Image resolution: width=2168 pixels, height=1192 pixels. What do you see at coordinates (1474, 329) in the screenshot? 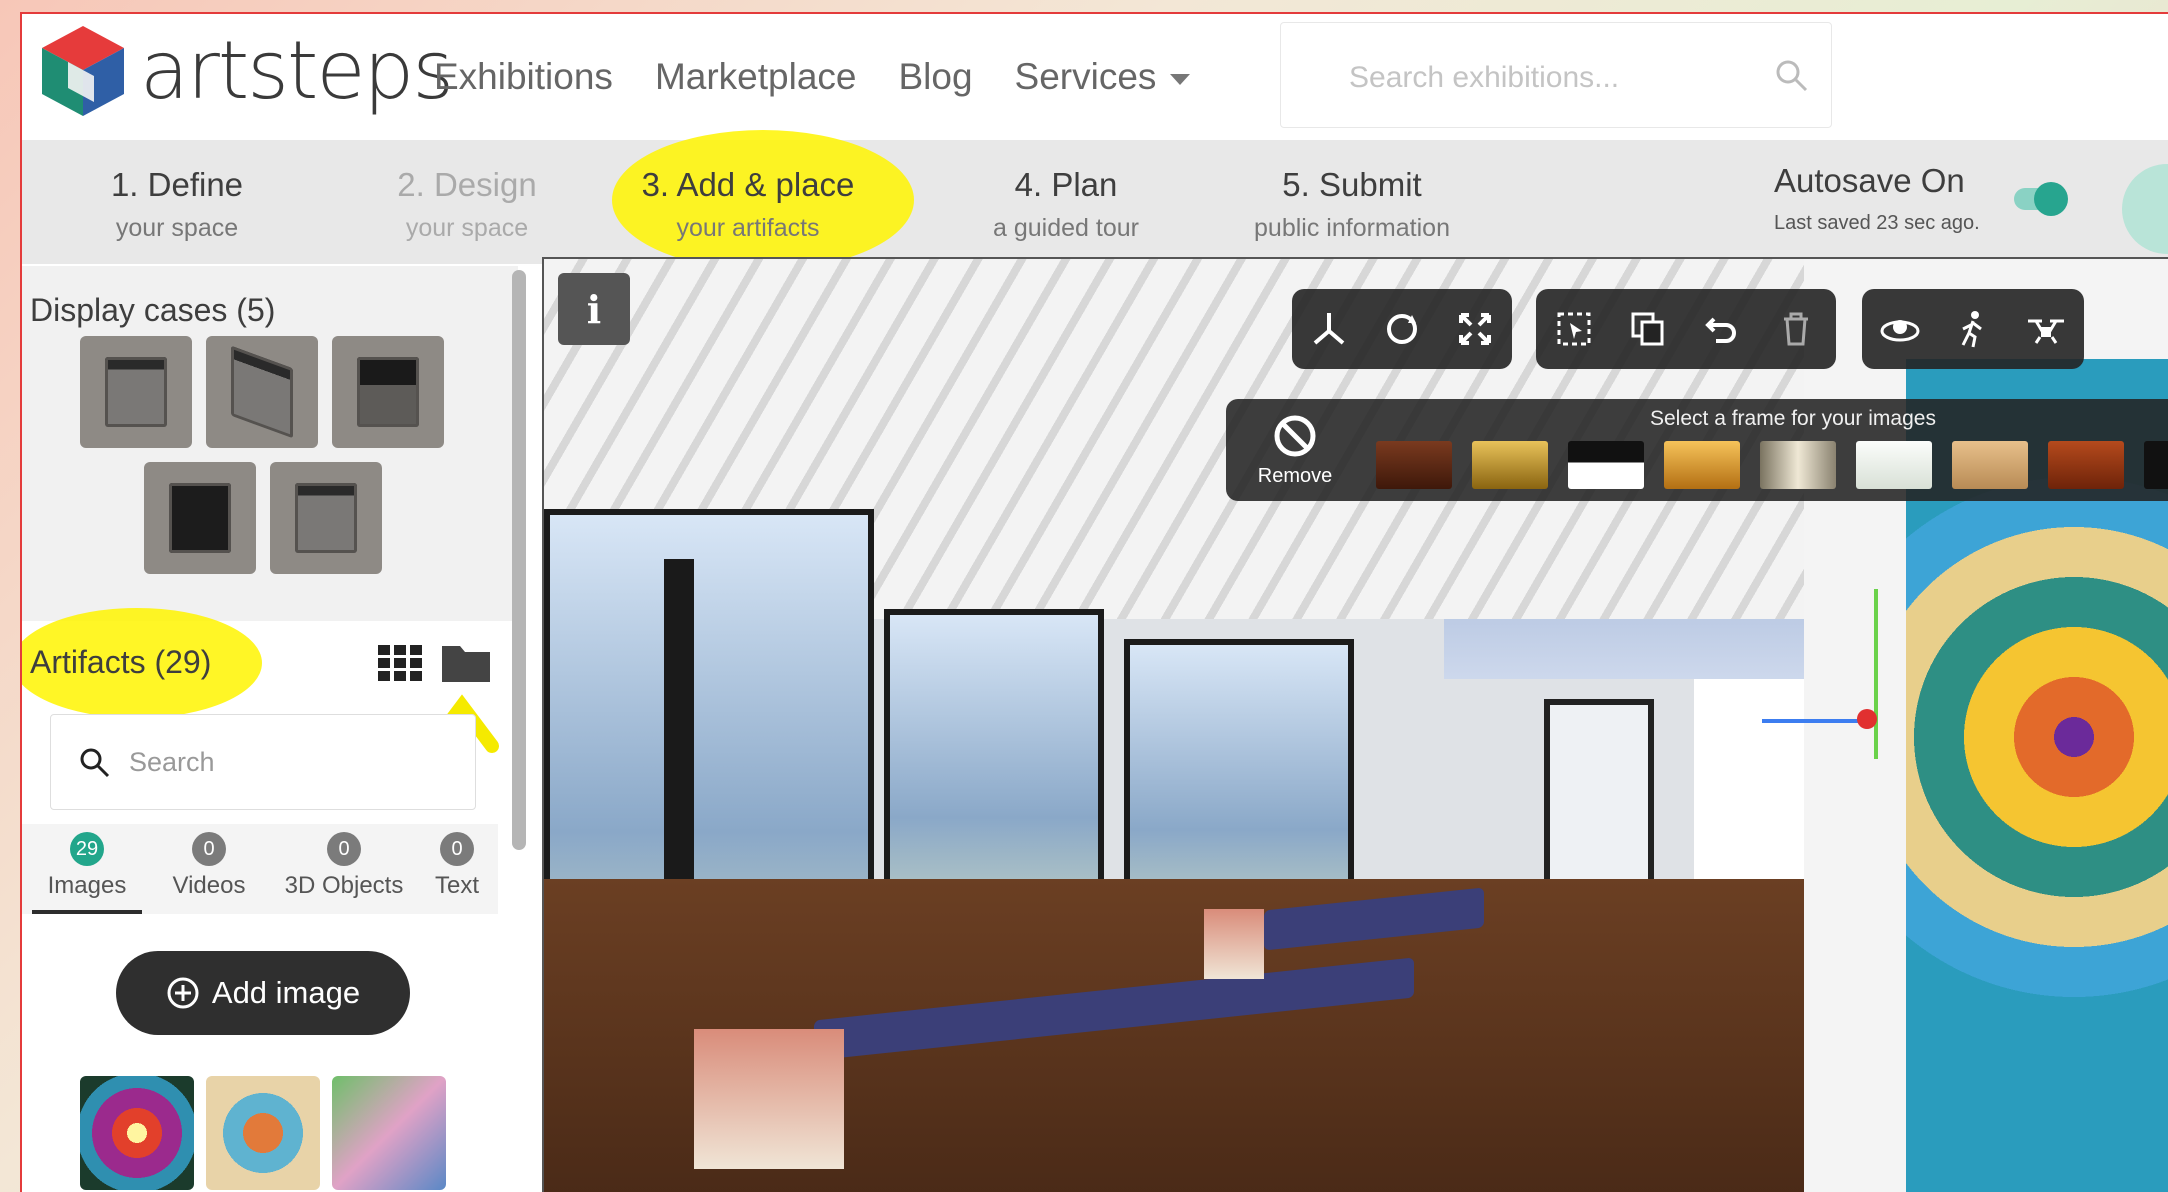
I see `scale-icon` at bounding box center [1474, 329].